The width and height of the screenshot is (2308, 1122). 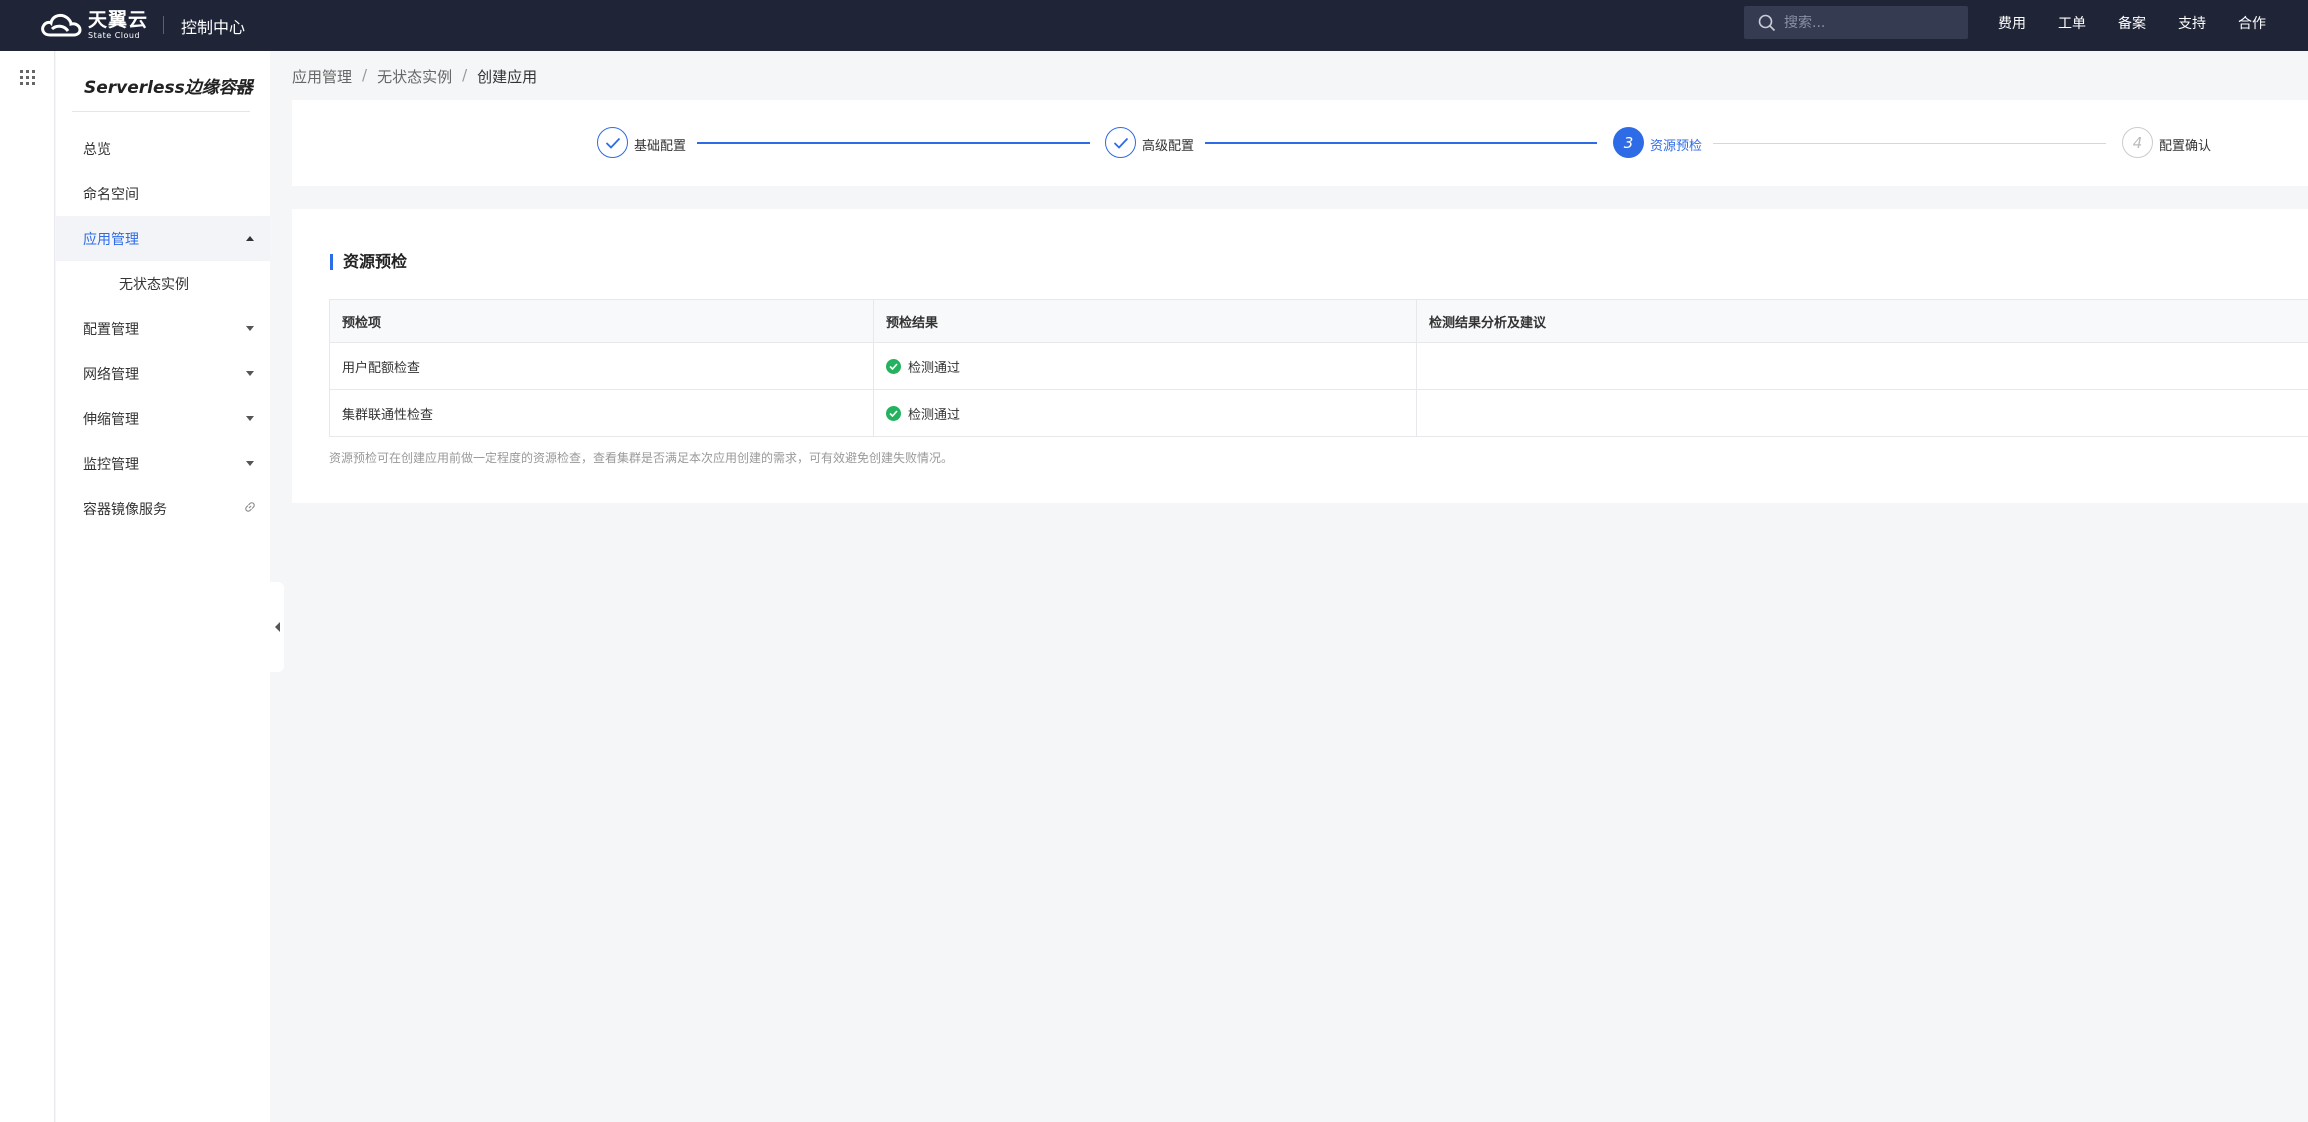 What do you see at coordinates (213, 26) in the screenshot?
I see `console-title: 控制中心` at bounding box center [213, 26].